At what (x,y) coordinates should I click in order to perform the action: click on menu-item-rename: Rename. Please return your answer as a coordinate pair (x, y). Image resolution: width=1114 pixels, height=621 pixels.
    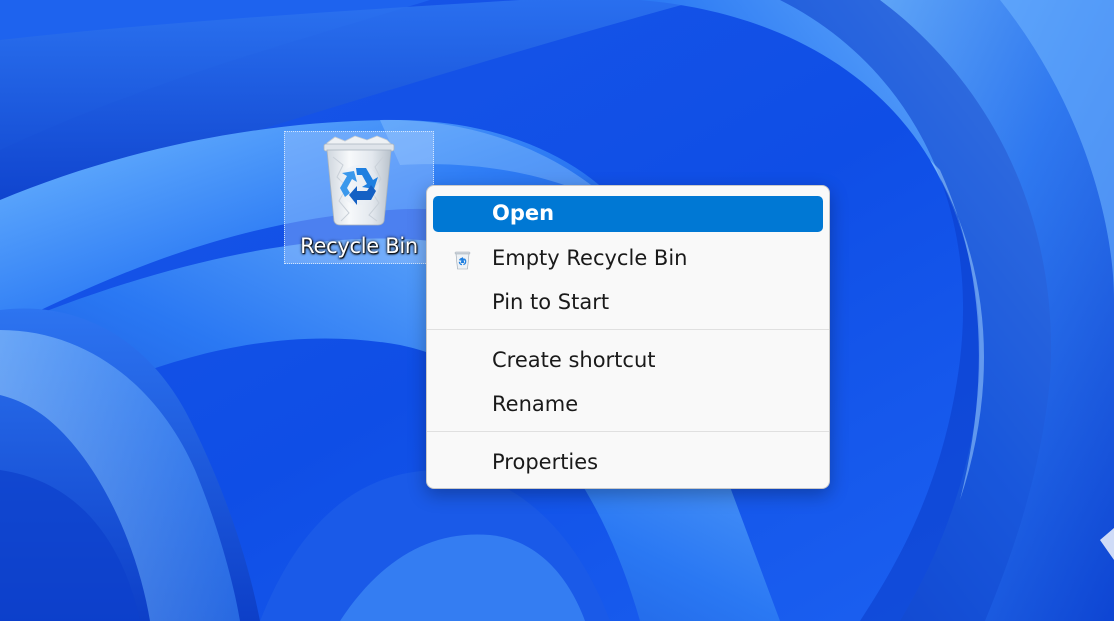
    Looking at the image, I should click on (628, 405).